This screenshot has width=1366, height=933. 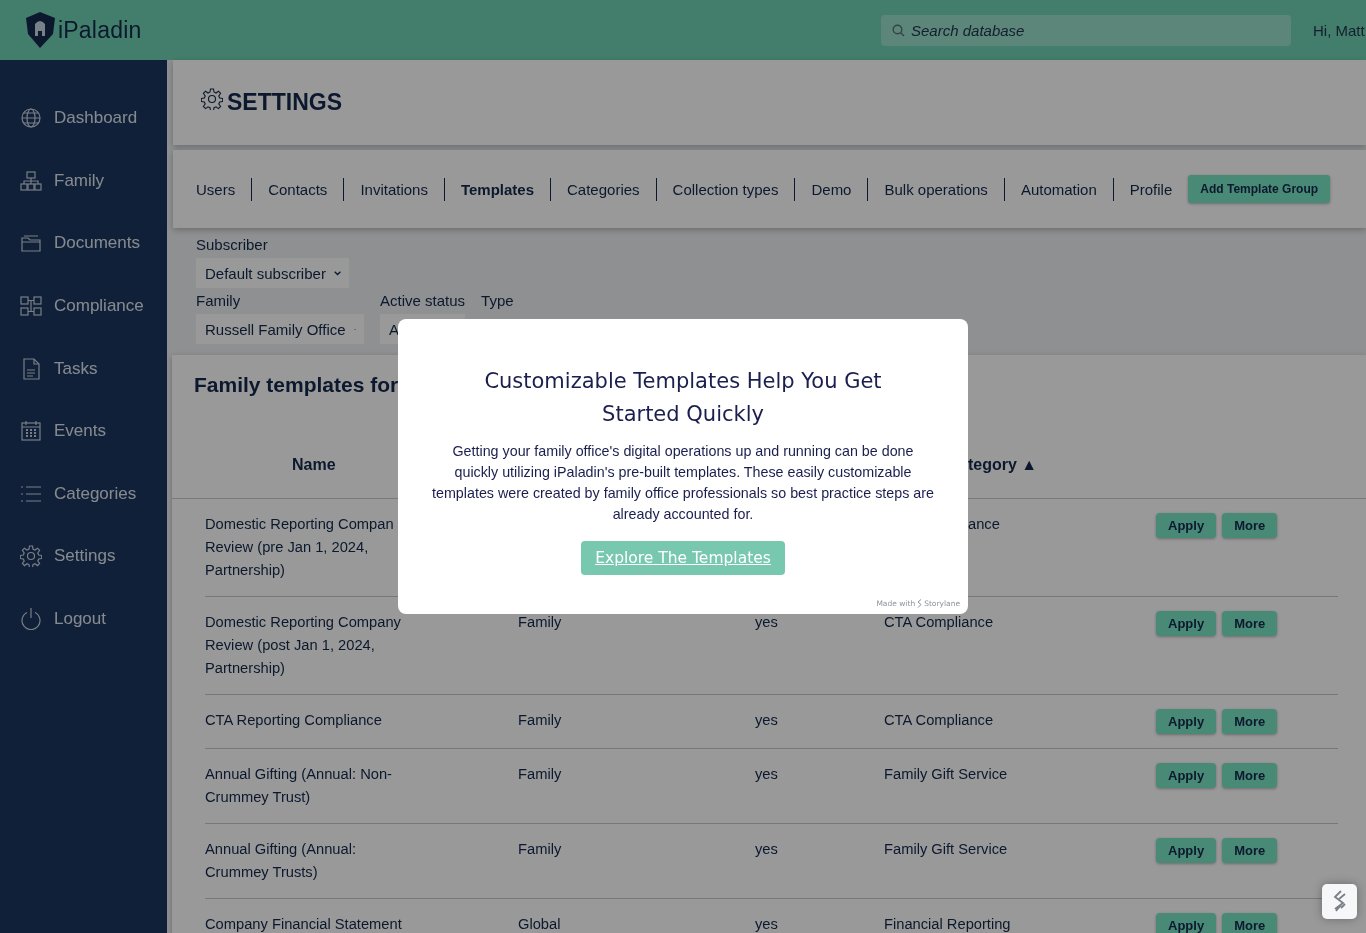 I want to click on search-icon, so click(x=898, y=30).